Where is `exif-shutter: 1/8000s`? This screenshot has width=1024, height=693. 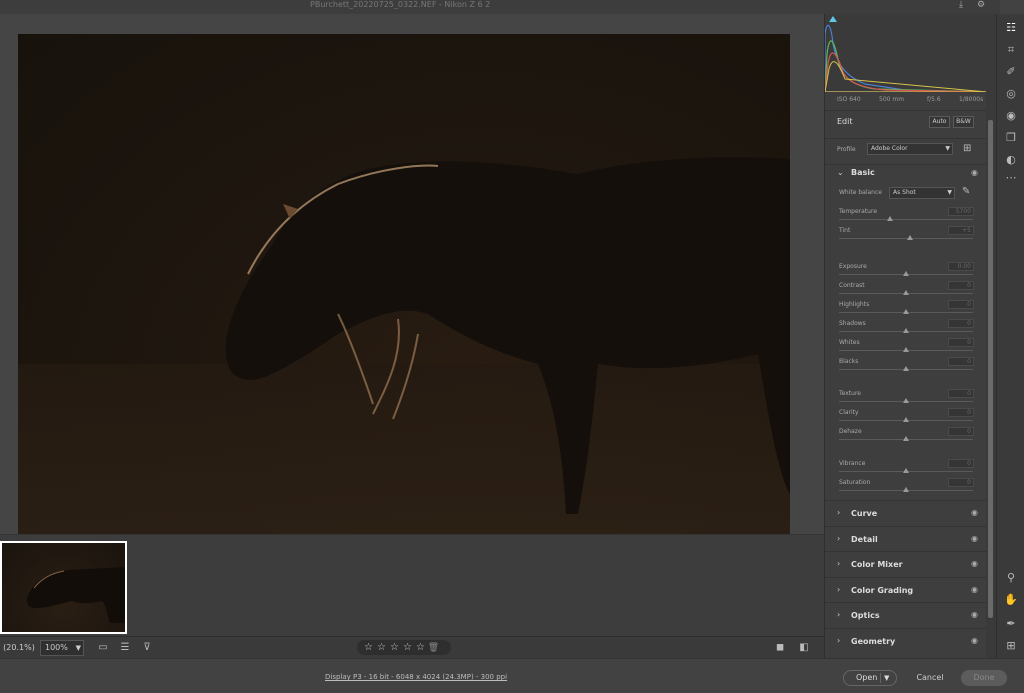 exif-shutter: 1/8000s is located at coordinates (971, 99).